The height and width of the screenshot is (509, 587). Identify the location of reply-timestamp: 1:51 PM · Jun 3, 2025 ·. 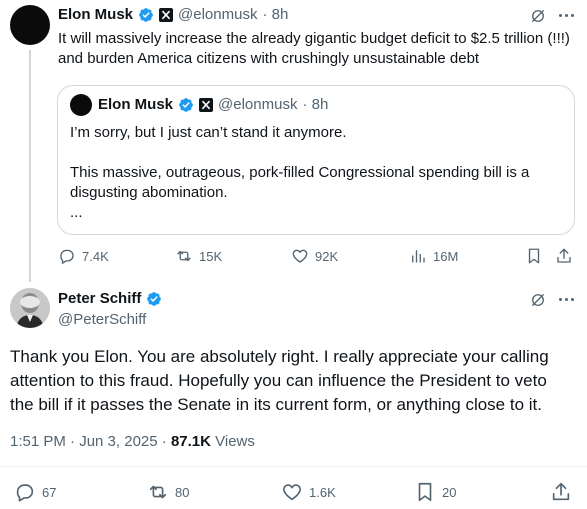
(88, 441).